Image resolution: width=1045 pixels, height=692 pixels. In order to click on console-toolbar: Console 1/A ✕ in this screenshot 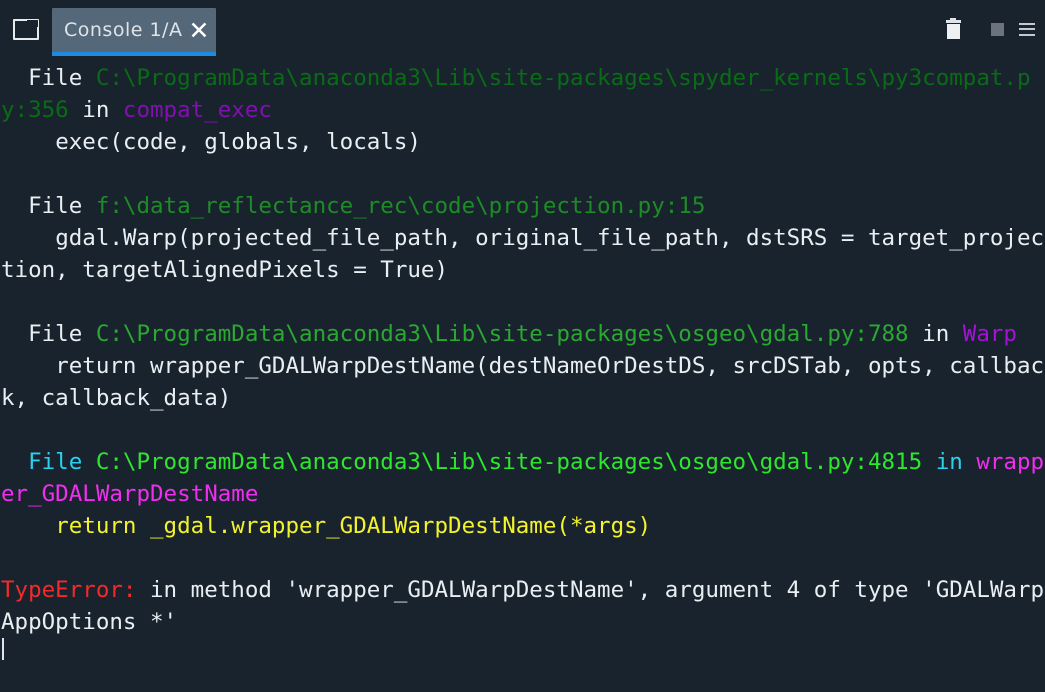, I will do `click(522, 29)`.